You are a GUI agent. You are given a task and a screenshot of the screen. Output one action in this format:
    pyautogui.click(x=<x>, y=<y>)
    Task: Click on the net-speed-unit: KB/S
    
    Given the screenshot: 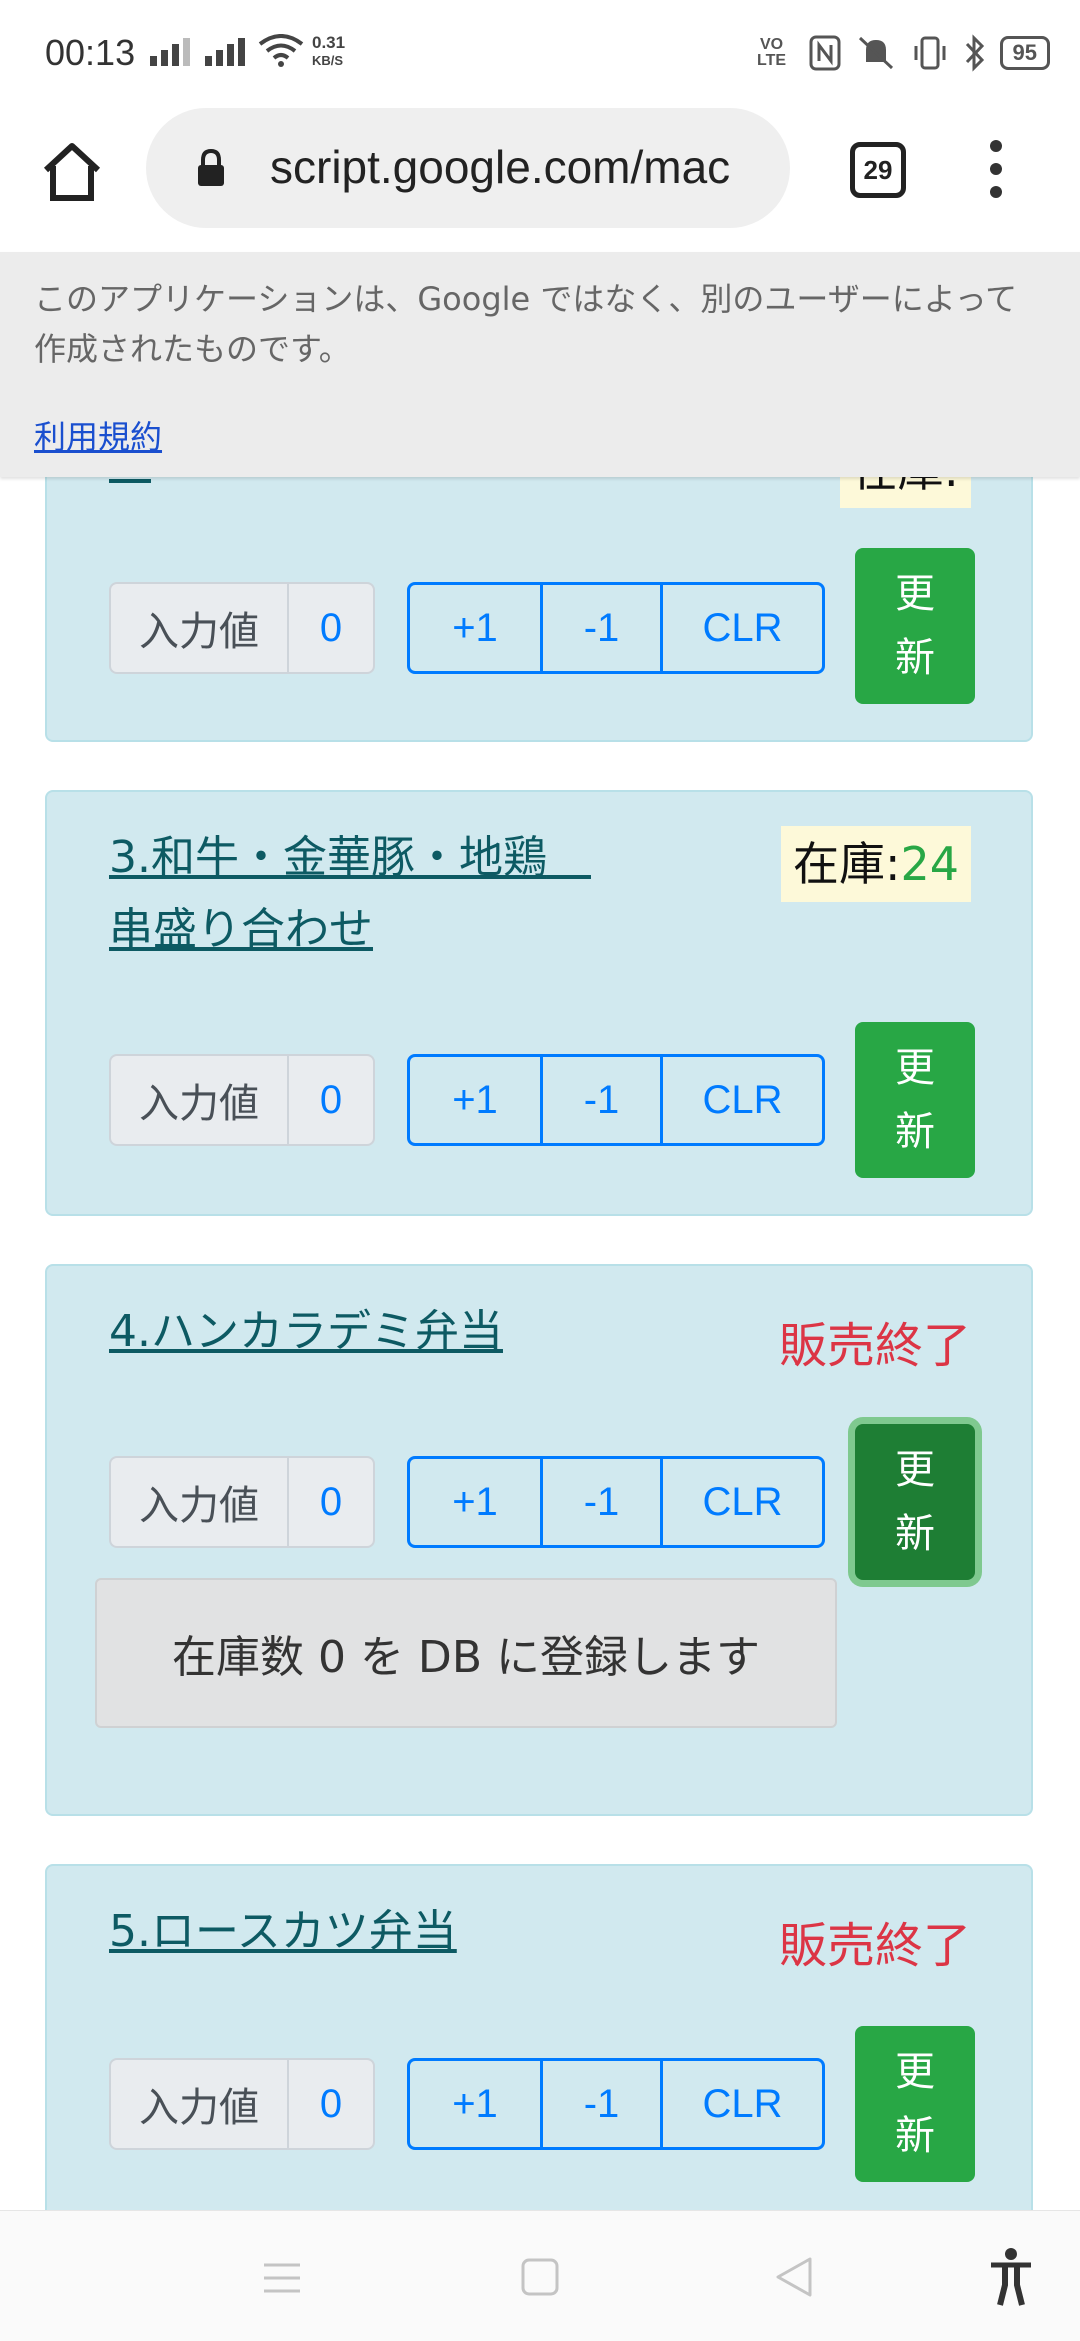 What is the action you would take?
    pyautogui.click(x=328, y=60)
    